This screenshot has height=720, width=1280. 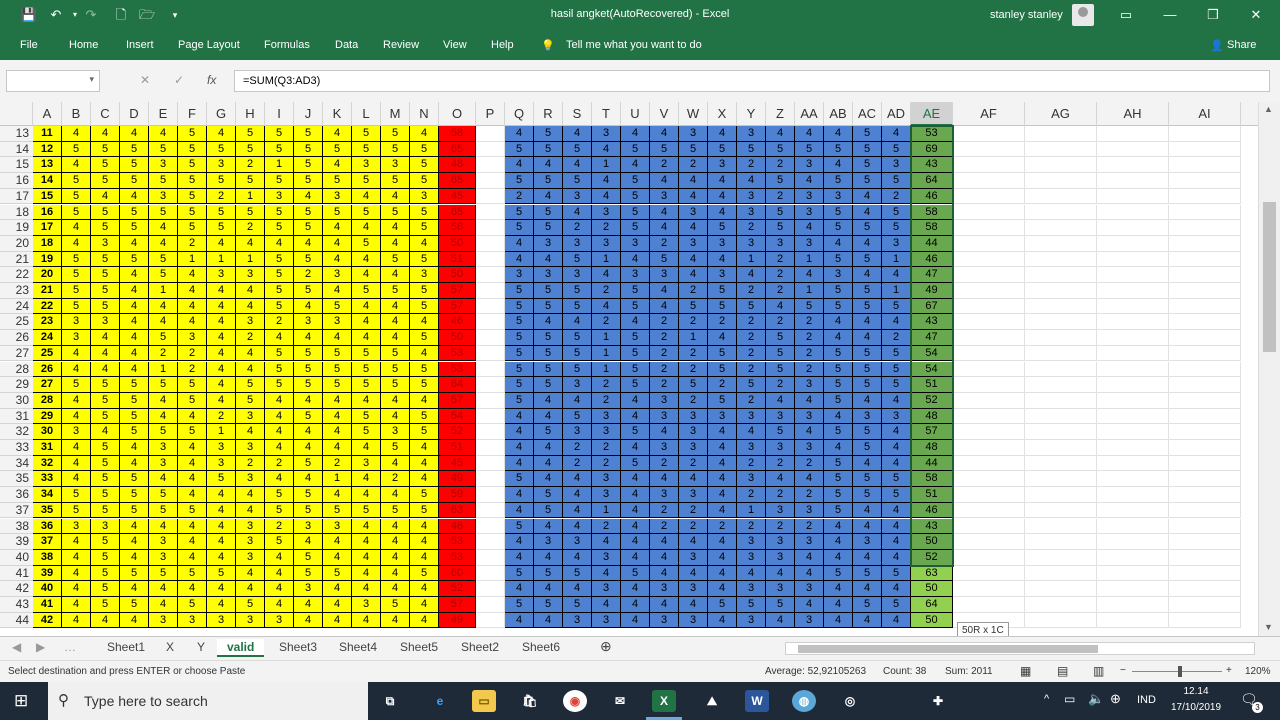 What do you see at coordinates (201, 647) in the screenshot?
I see `sheet-tab-y: Y` at bounding box center [201, 647].